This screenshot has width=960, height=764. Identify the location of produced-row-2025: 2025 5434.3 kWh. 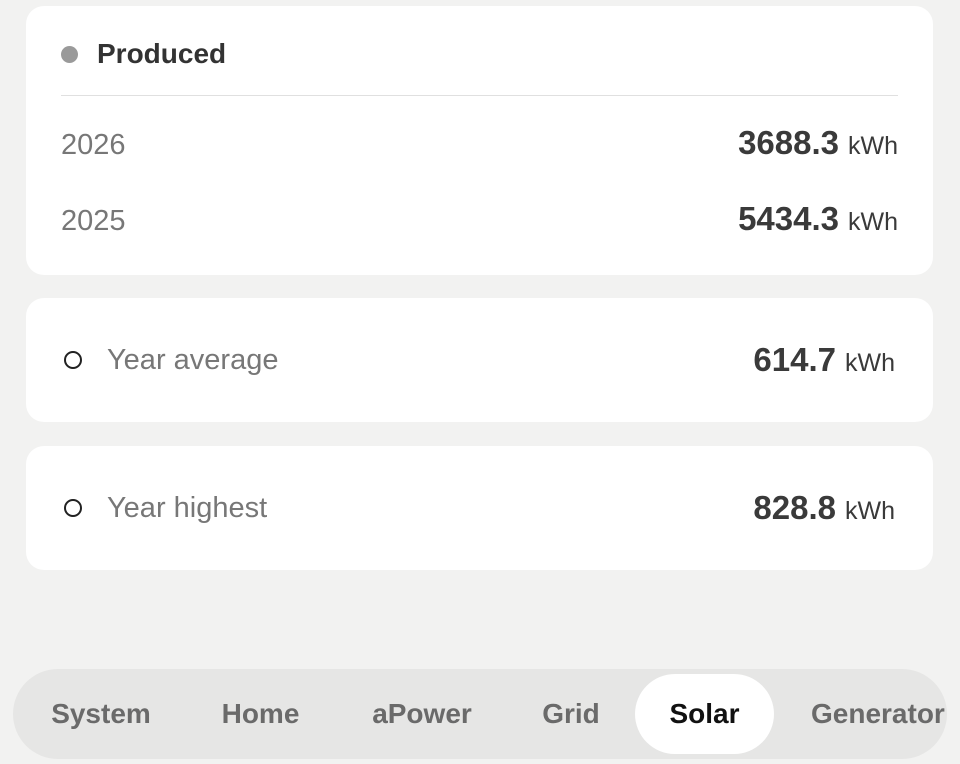
(479, 219).